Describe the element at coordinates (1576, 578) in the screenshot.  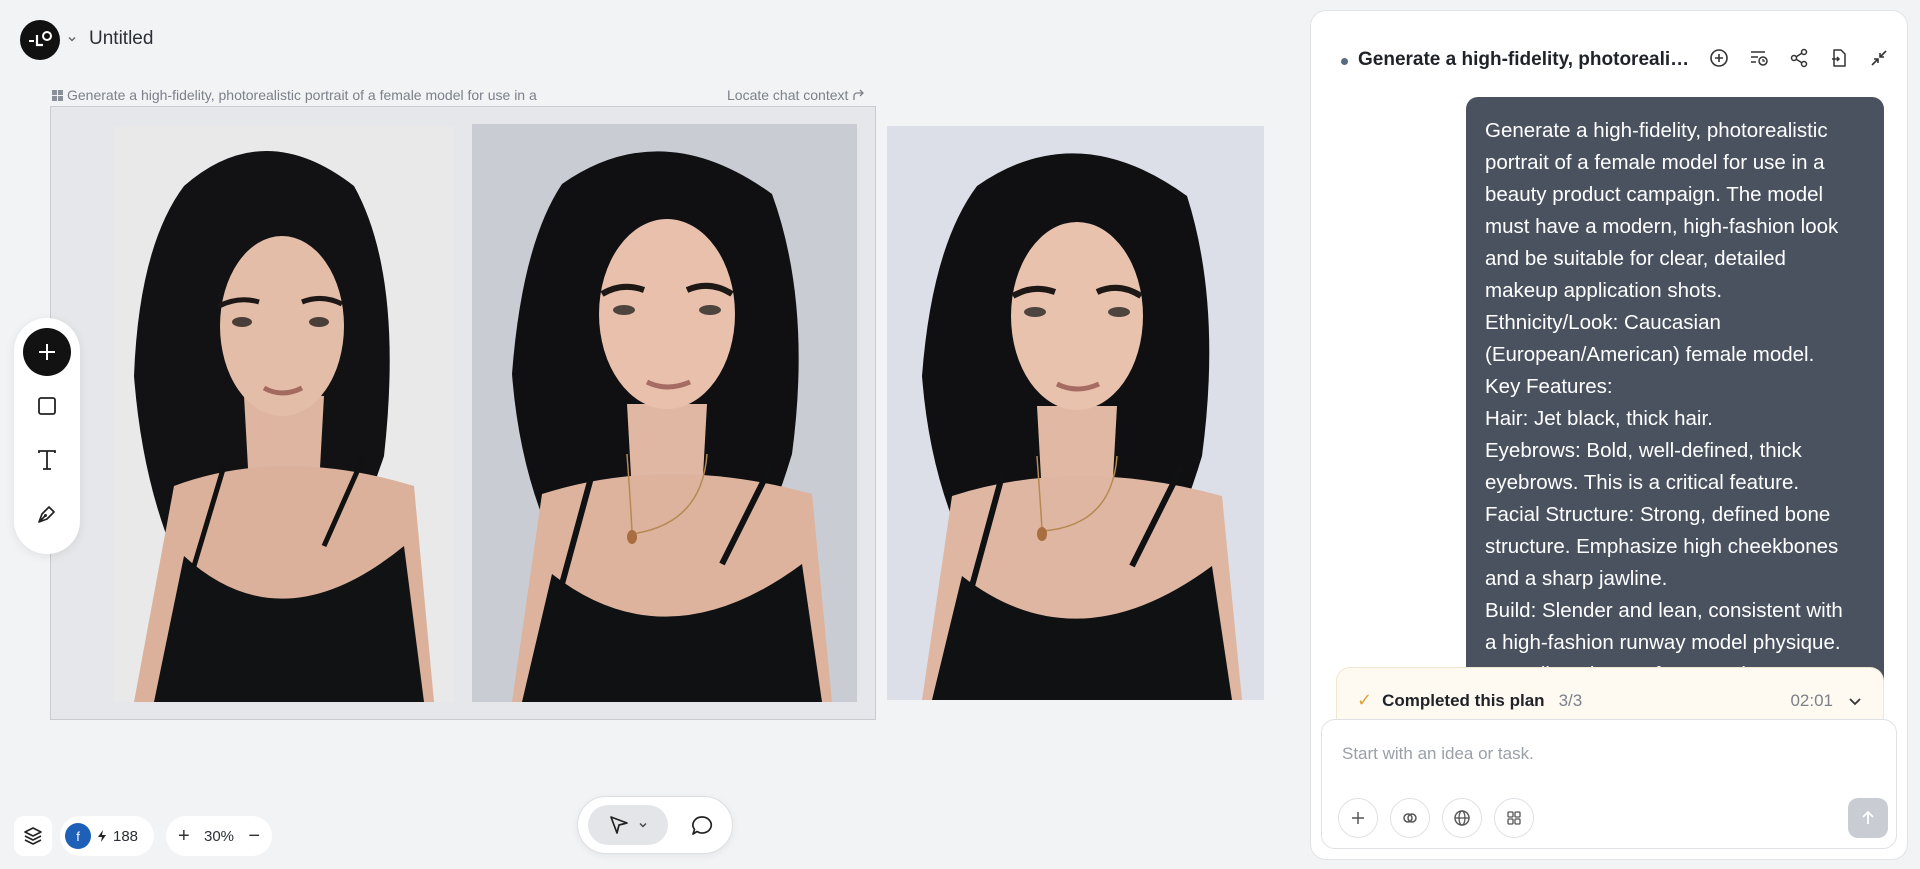
I see `message-line: and a sharp jawline.` at that location.